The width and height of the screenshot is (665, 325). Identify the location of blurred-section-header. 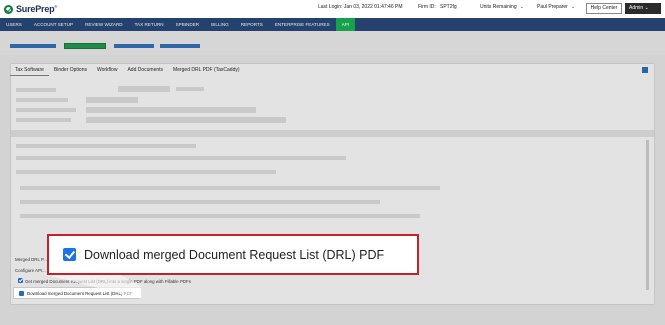
(332, 133).